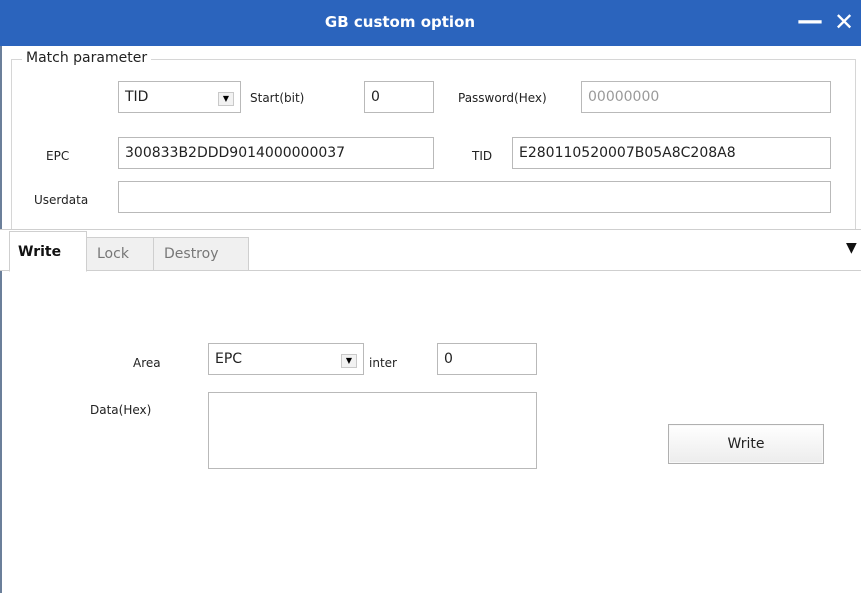 The image size is (861, 593). What do you see at coordinates (487, 359) in the screenshot?
I see `inter-input: 0` at bounding box center [487, 359].